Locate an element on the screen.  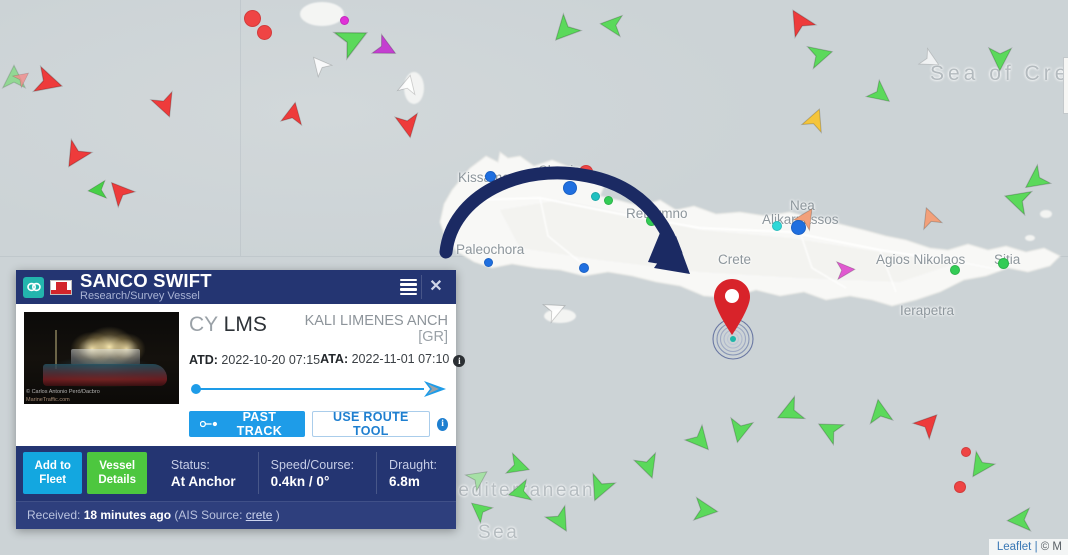
voyage-progress-bar is located at coordinates (318, 389).